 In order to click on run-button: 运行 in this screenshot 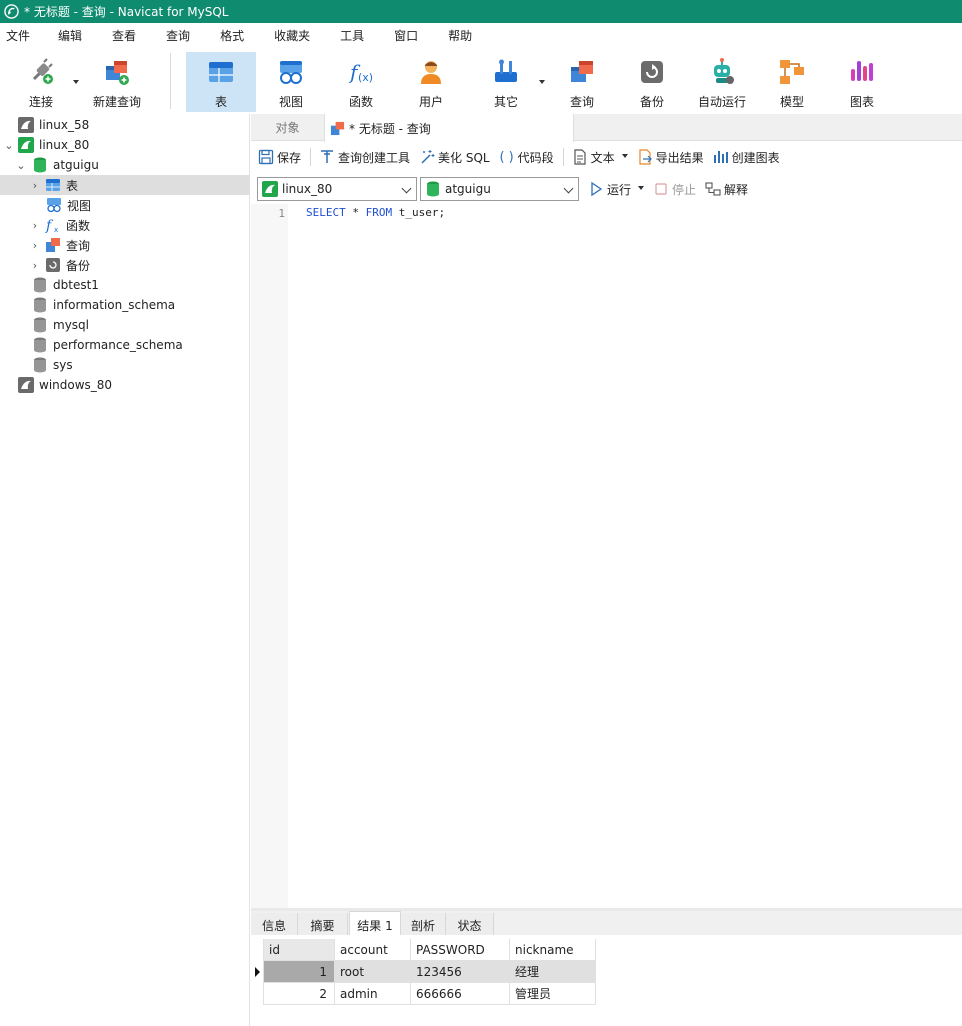, I will do `click(616, 189)`.